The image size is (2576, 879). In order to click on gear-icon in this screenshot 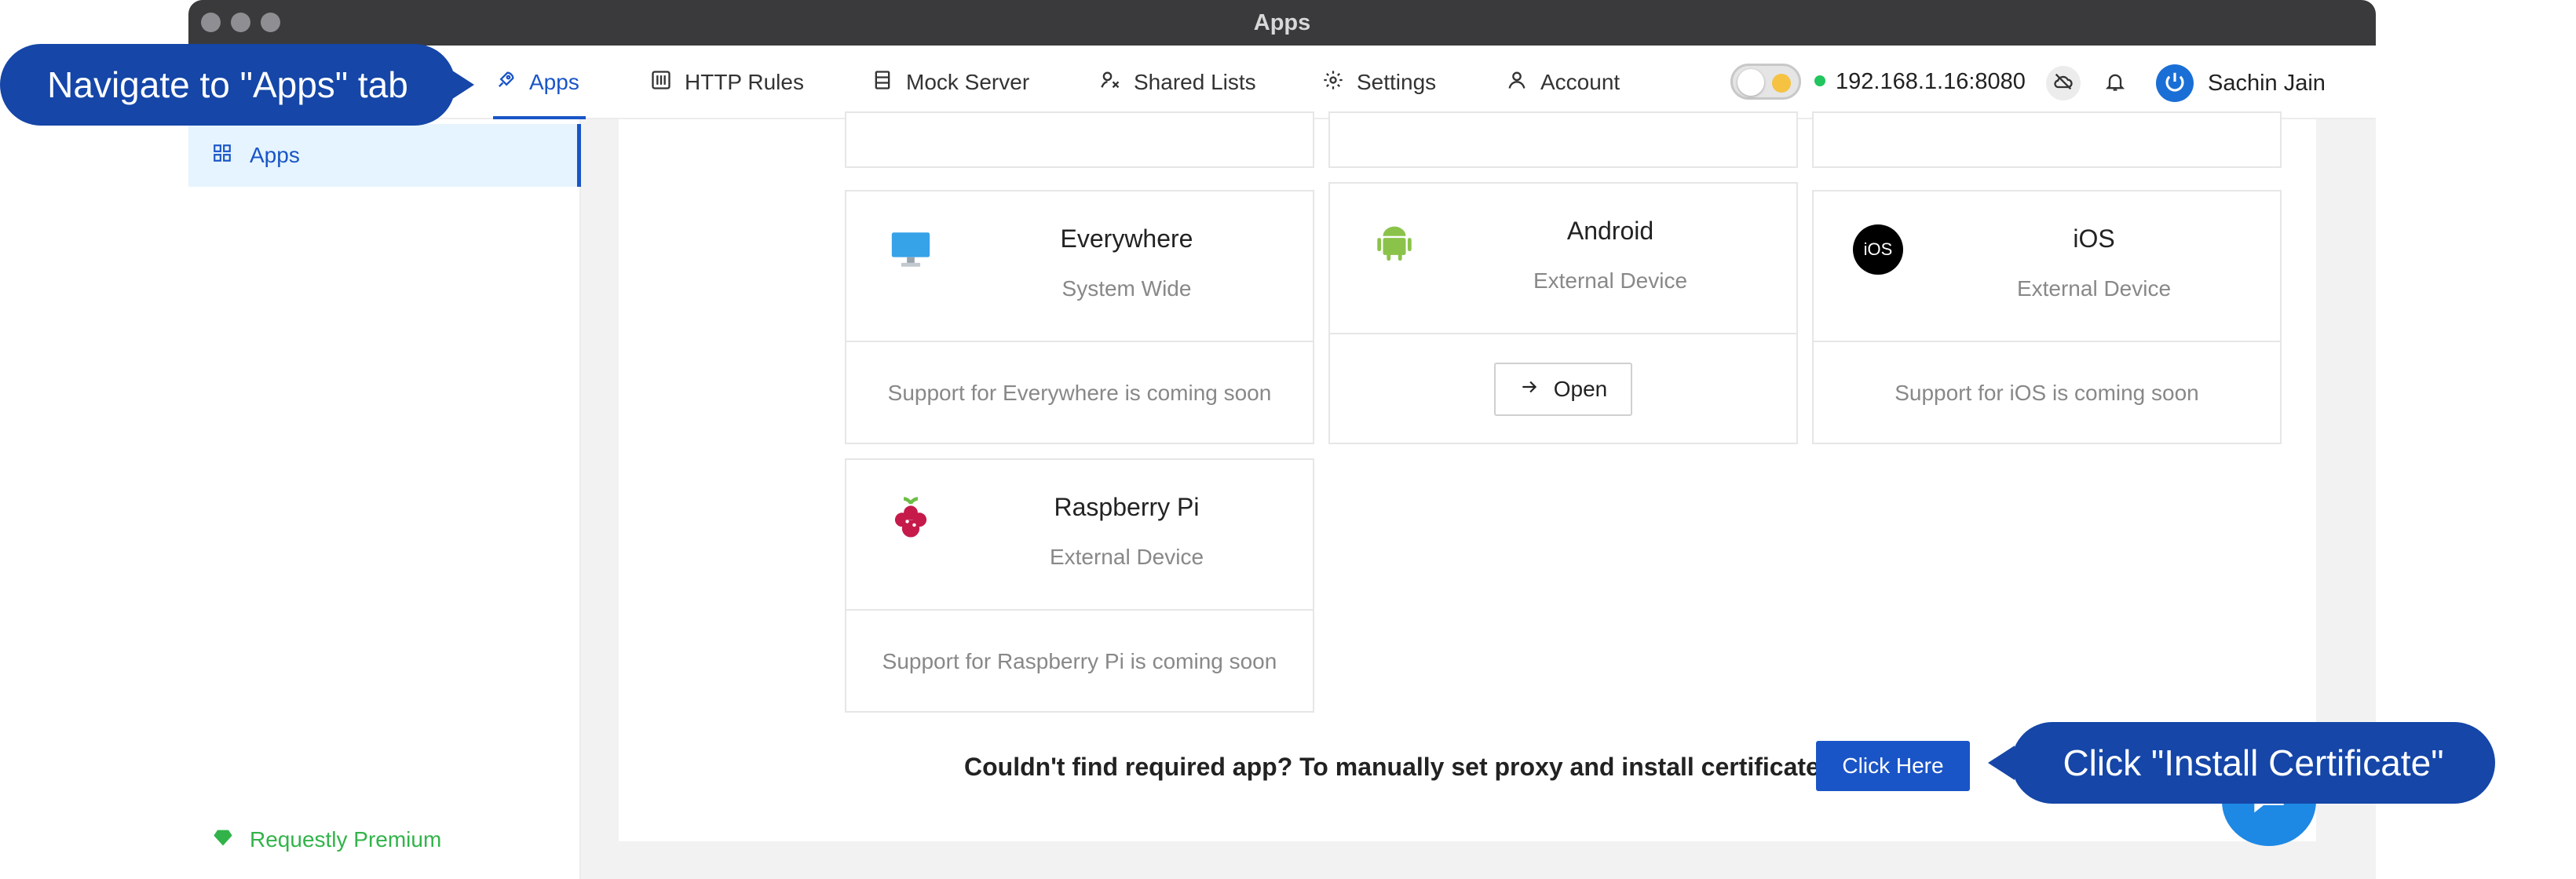, I will do `click(1333, 83)`.